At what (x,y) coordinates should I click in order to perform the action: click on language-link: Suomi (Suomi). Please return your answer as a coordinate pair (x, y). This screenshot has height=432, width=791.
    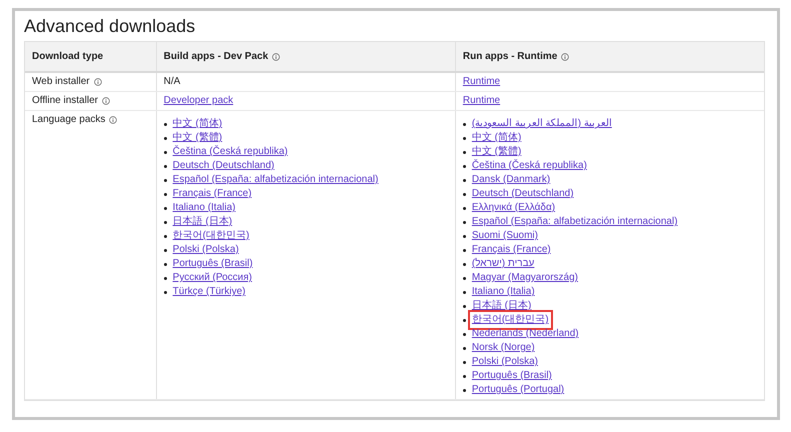
    Looking at the image, I should click on (505, 236).